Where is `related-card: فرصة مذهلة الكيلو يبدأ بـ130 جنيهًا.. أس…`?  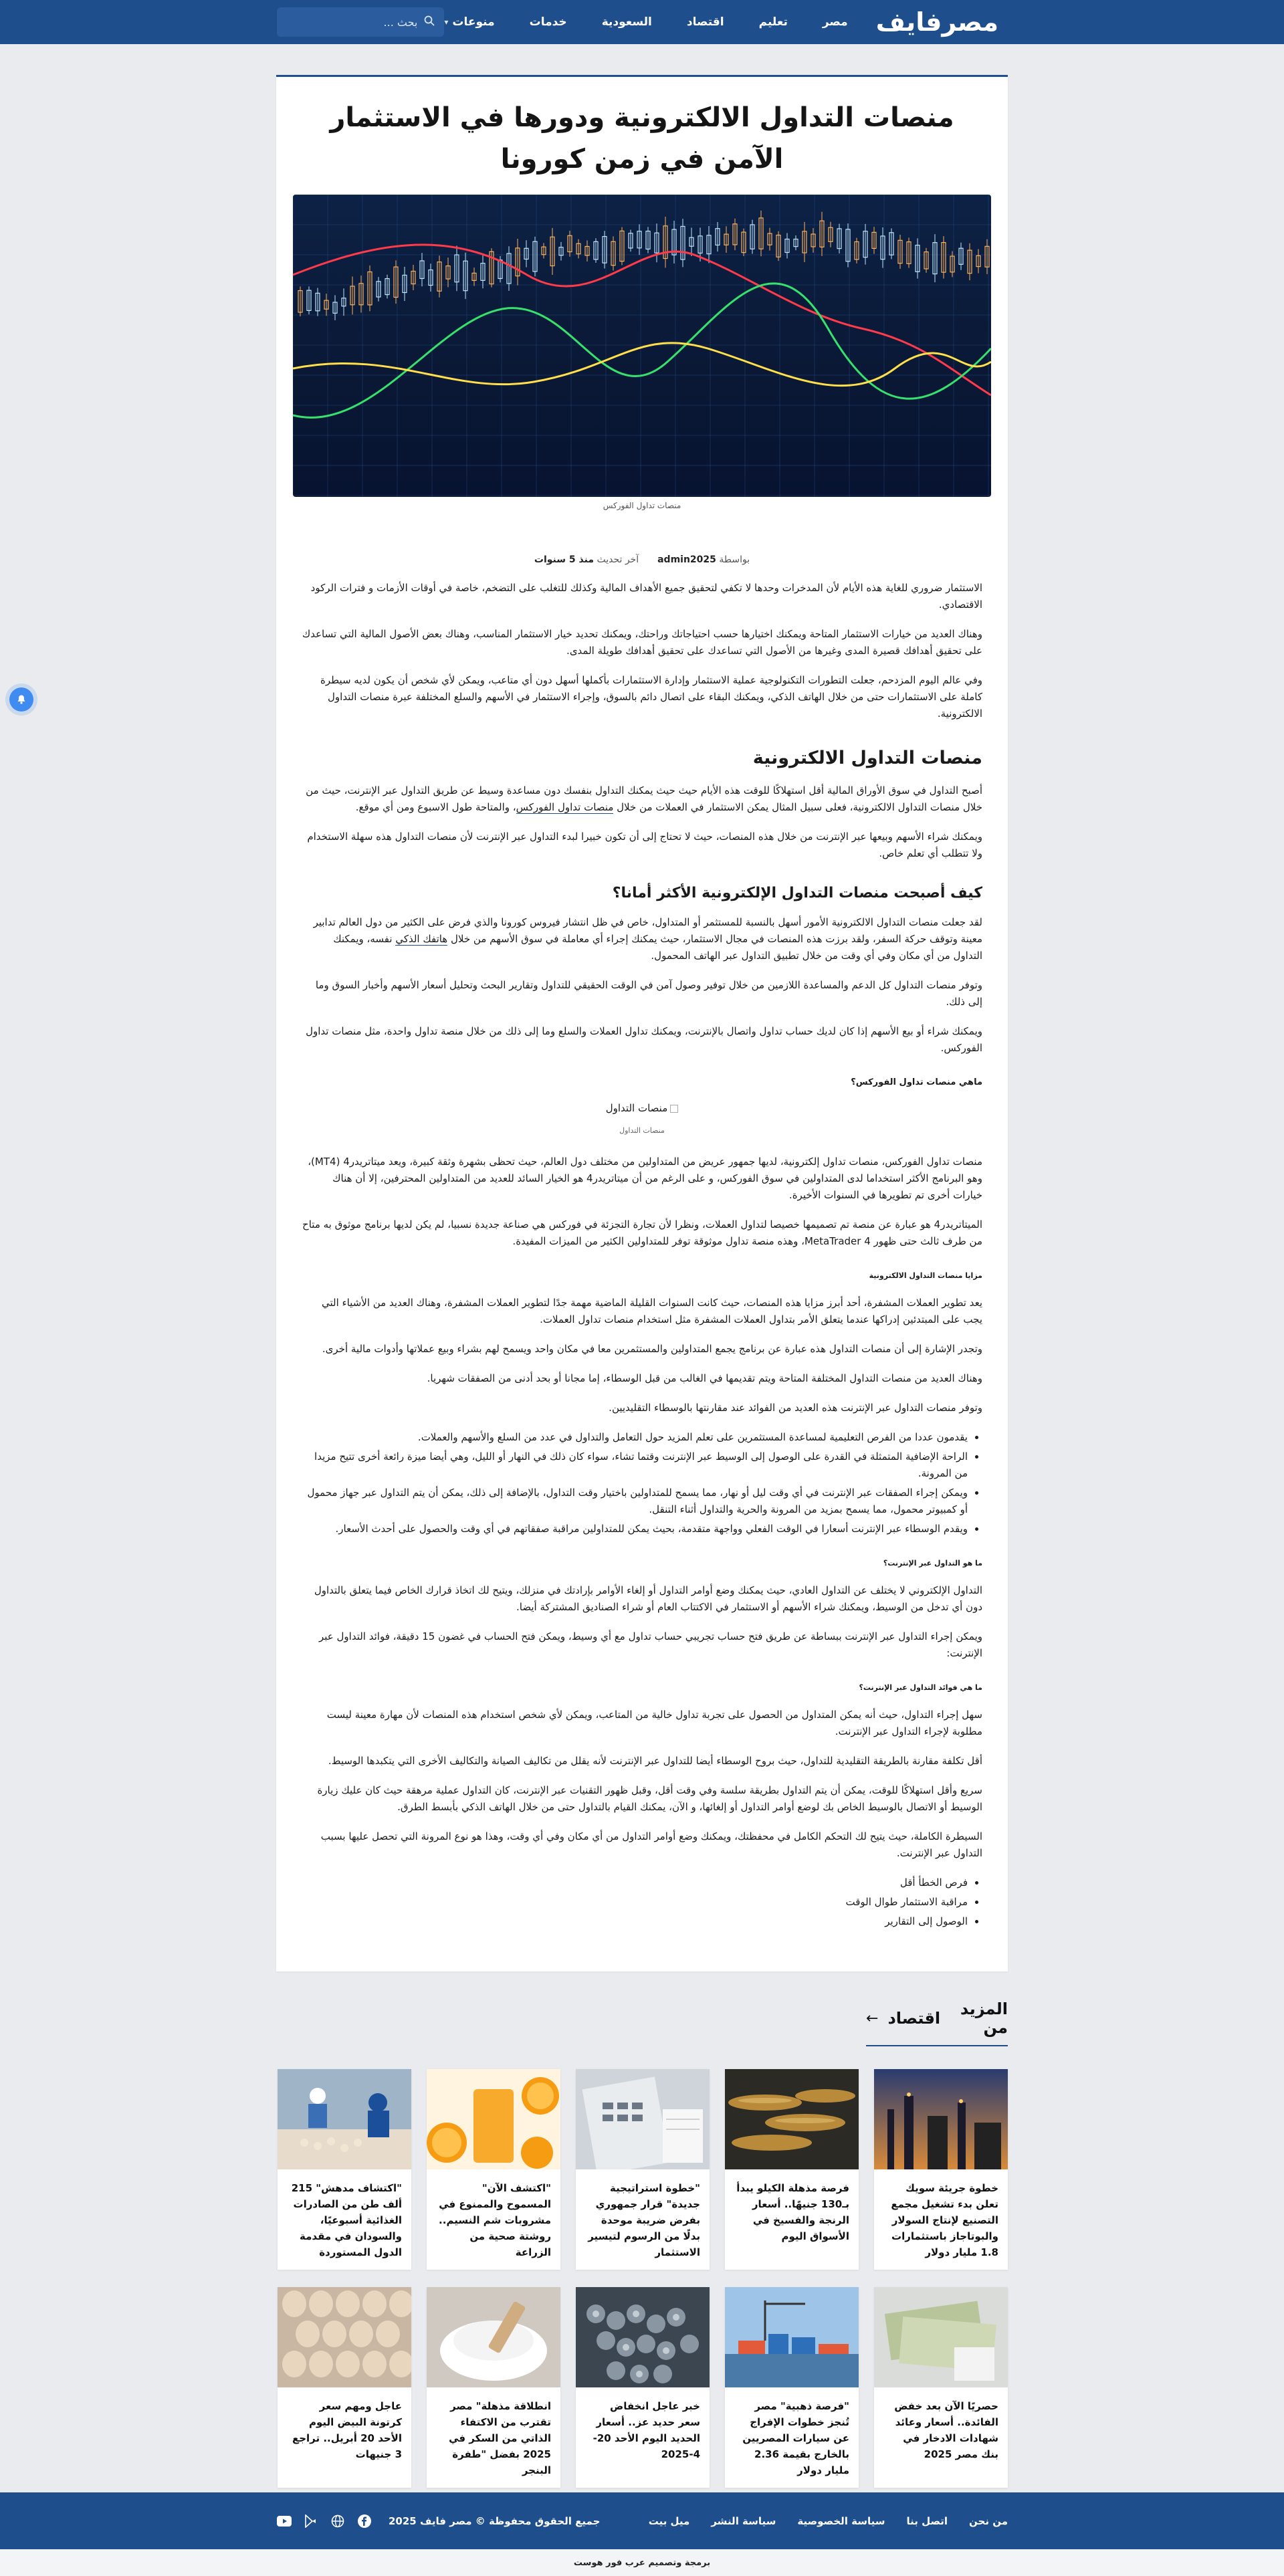
related-card: فرصة مذهلة الكيلو يبدأ بـ130 جنيهًا.. أس… is located at coordinates (792, 2169).